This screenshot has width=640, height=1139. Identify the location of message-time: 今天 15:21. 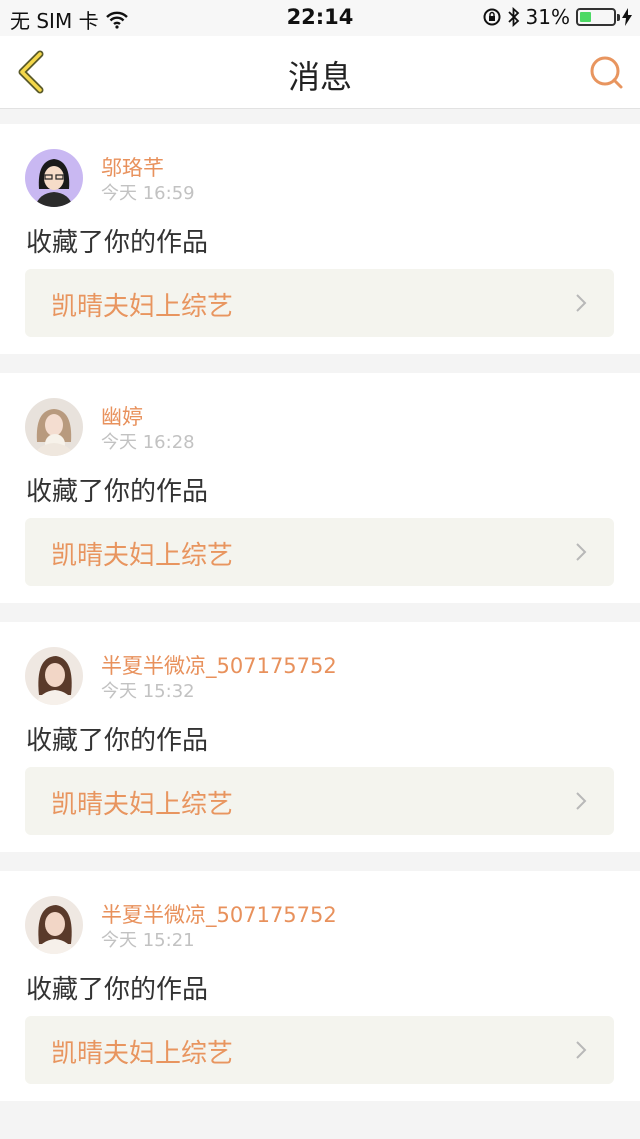
(148, 940).